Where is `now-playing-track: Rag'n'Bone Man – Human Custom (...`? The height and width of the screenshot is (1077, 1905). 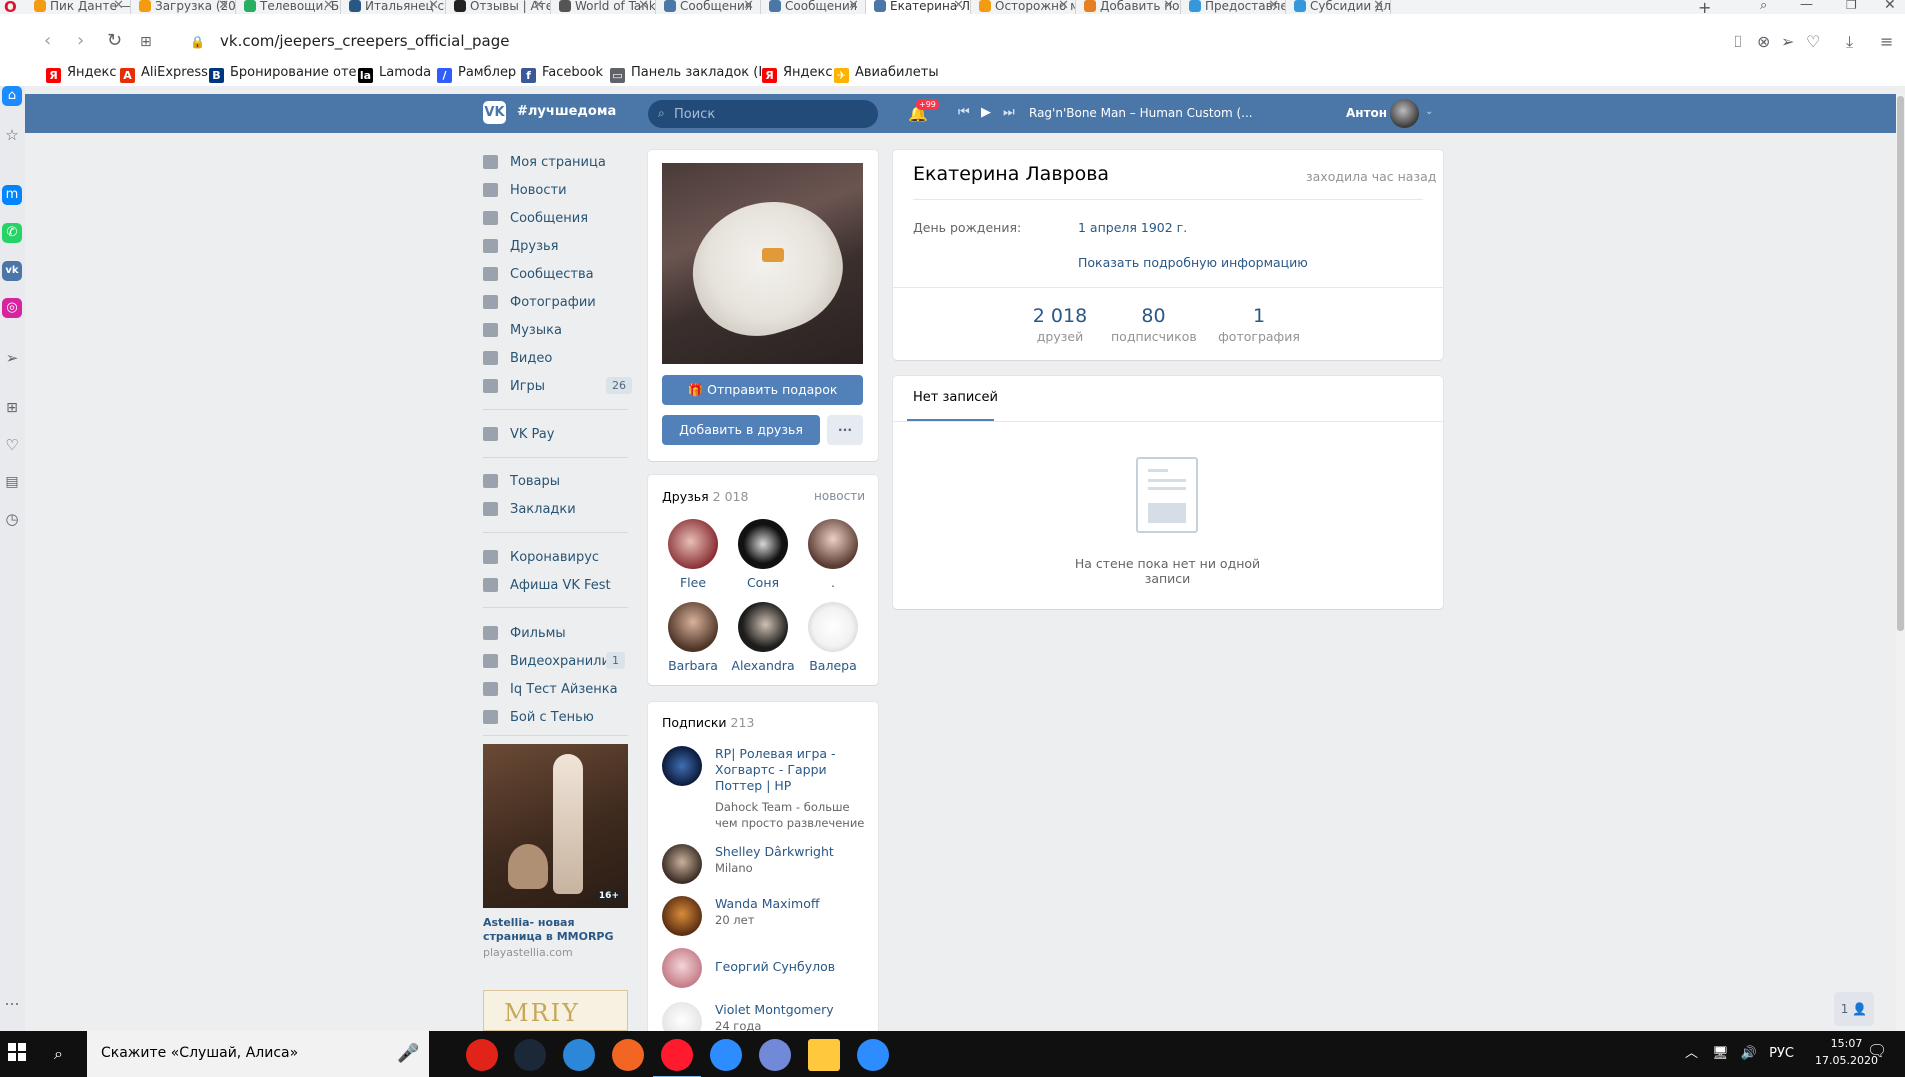 now-playing-track: Rag'n'Bone Man – Human Custom (... is located at coordinates (1141, 113).